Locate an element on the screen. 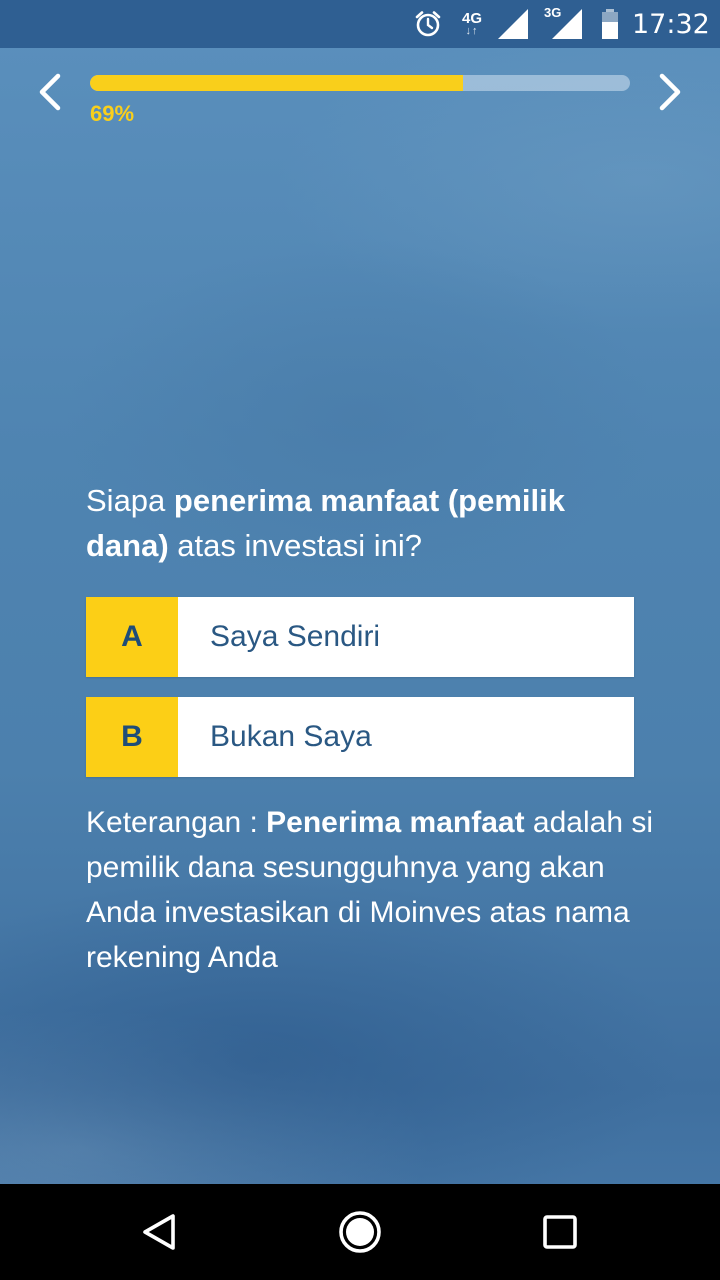 This screenshot has width=720, height=1280. note-prefix: Keterangan : is located at coordinates (176, 822).